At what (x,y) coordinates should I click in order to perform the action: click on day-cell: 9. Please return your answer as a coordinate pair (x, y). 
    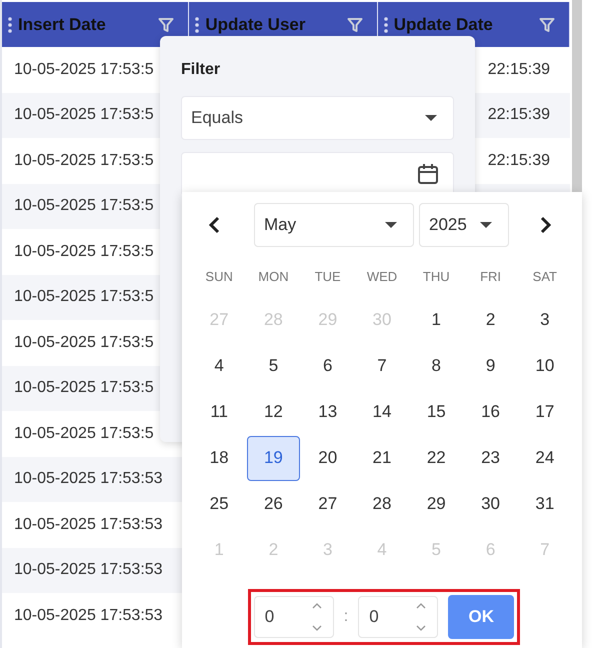
    Looking at the image, I should click on (491, 366).